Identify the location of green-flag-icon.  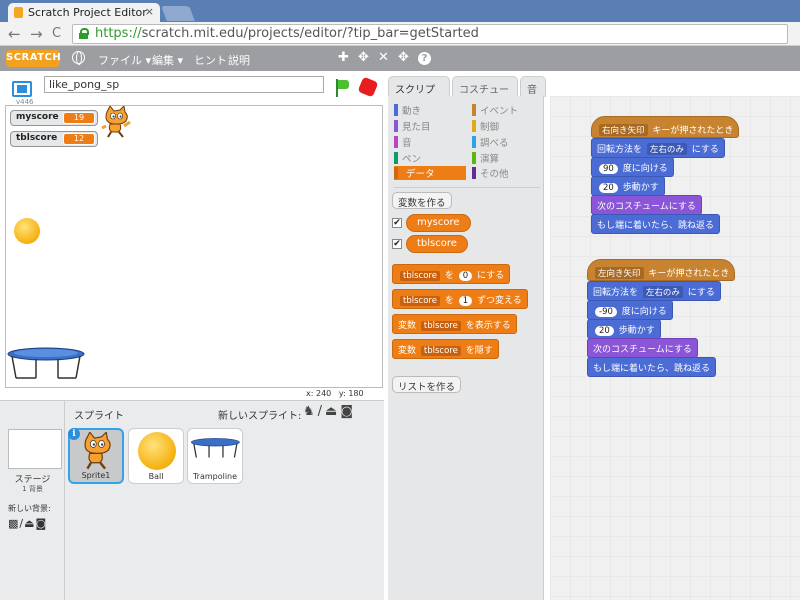
(342, 88).